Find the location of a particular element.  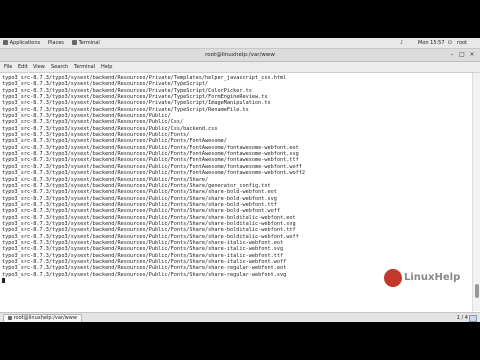

scrollbar-thumb is located at coordinates (477, 291).